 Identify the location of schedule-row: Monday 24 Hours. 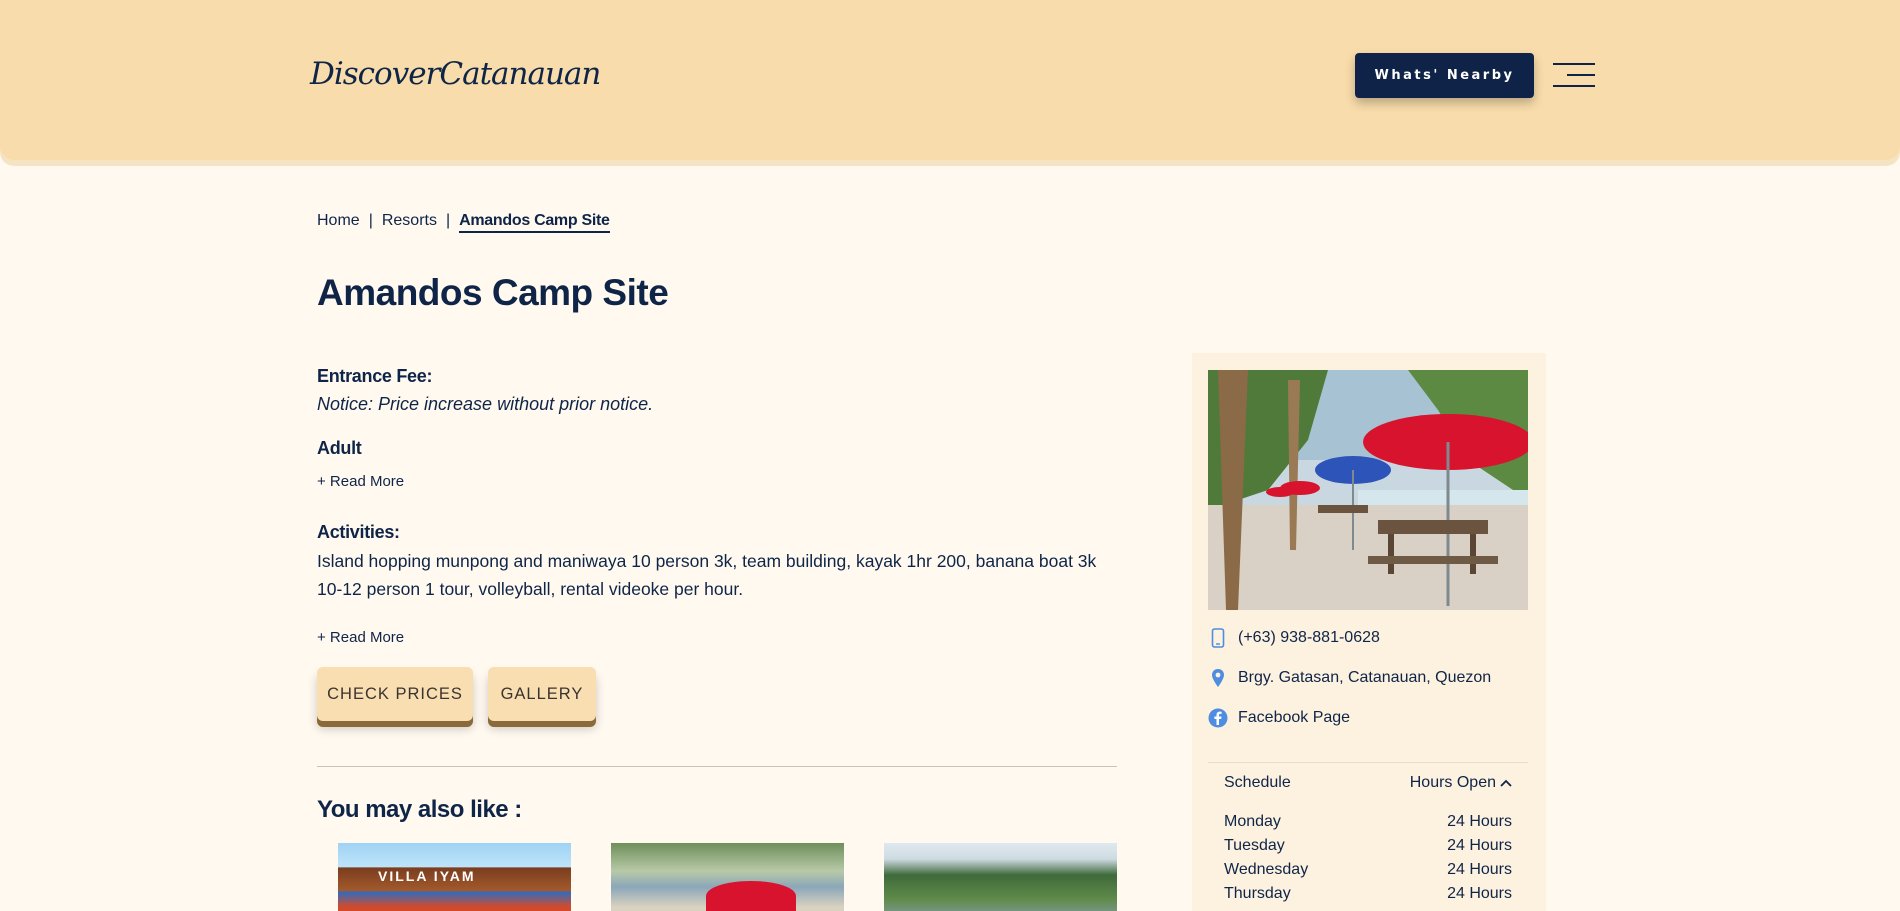
(1368, 822).